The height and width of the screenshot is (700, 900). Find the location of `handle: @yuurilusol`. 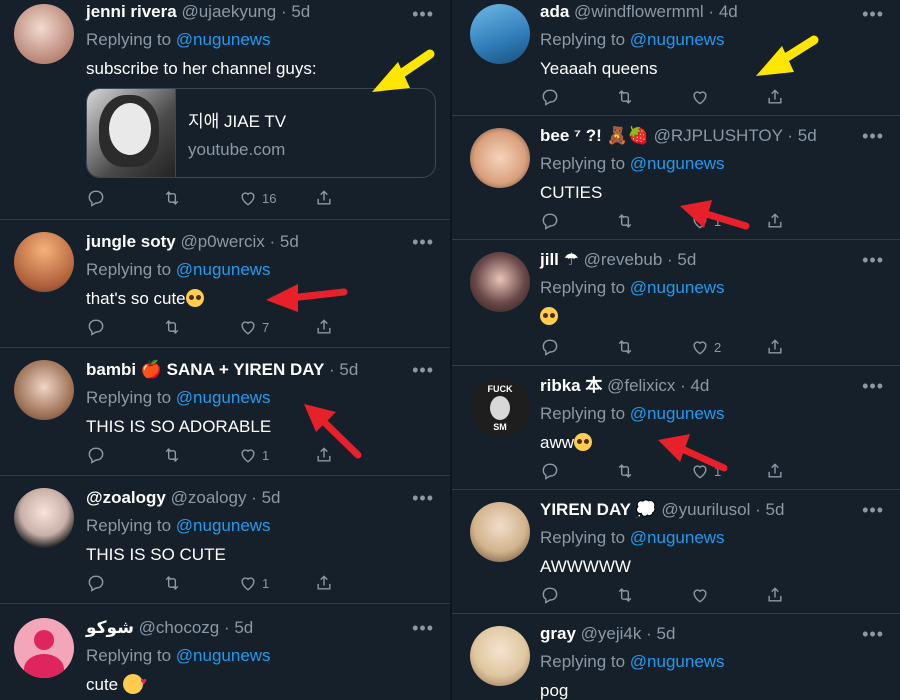

handle: @yuurilusol is located at coordinates (705, 509).